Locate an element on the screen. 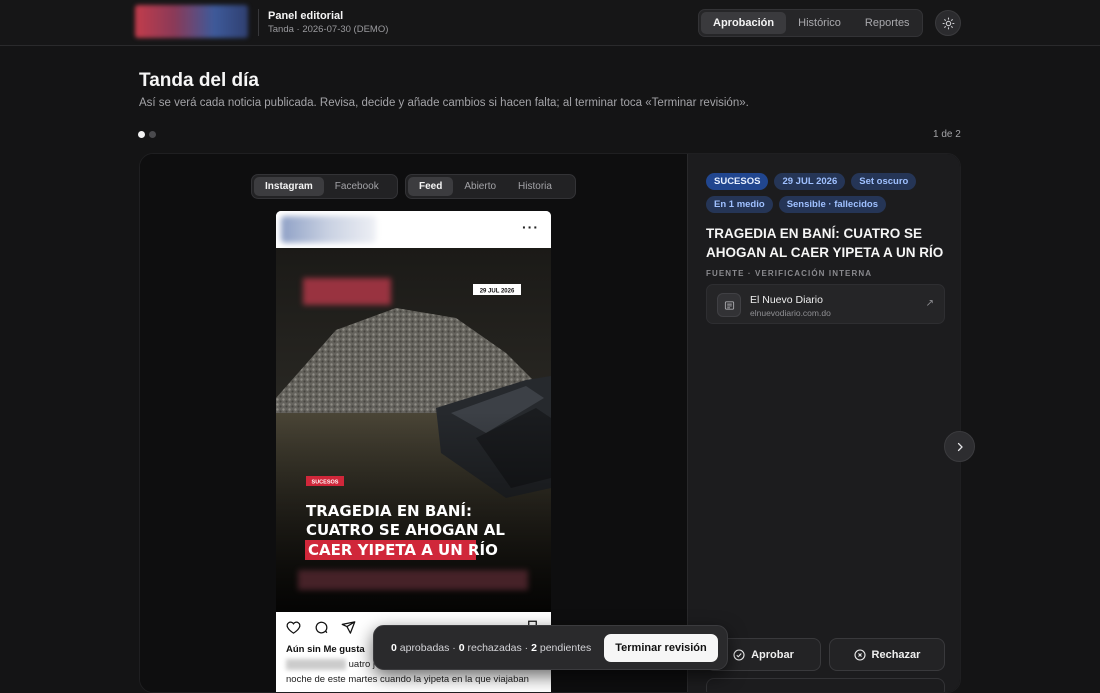 This screenshot has height=693, width=1100. brand-title: Panel editorial is located at coordinates (306, 16).